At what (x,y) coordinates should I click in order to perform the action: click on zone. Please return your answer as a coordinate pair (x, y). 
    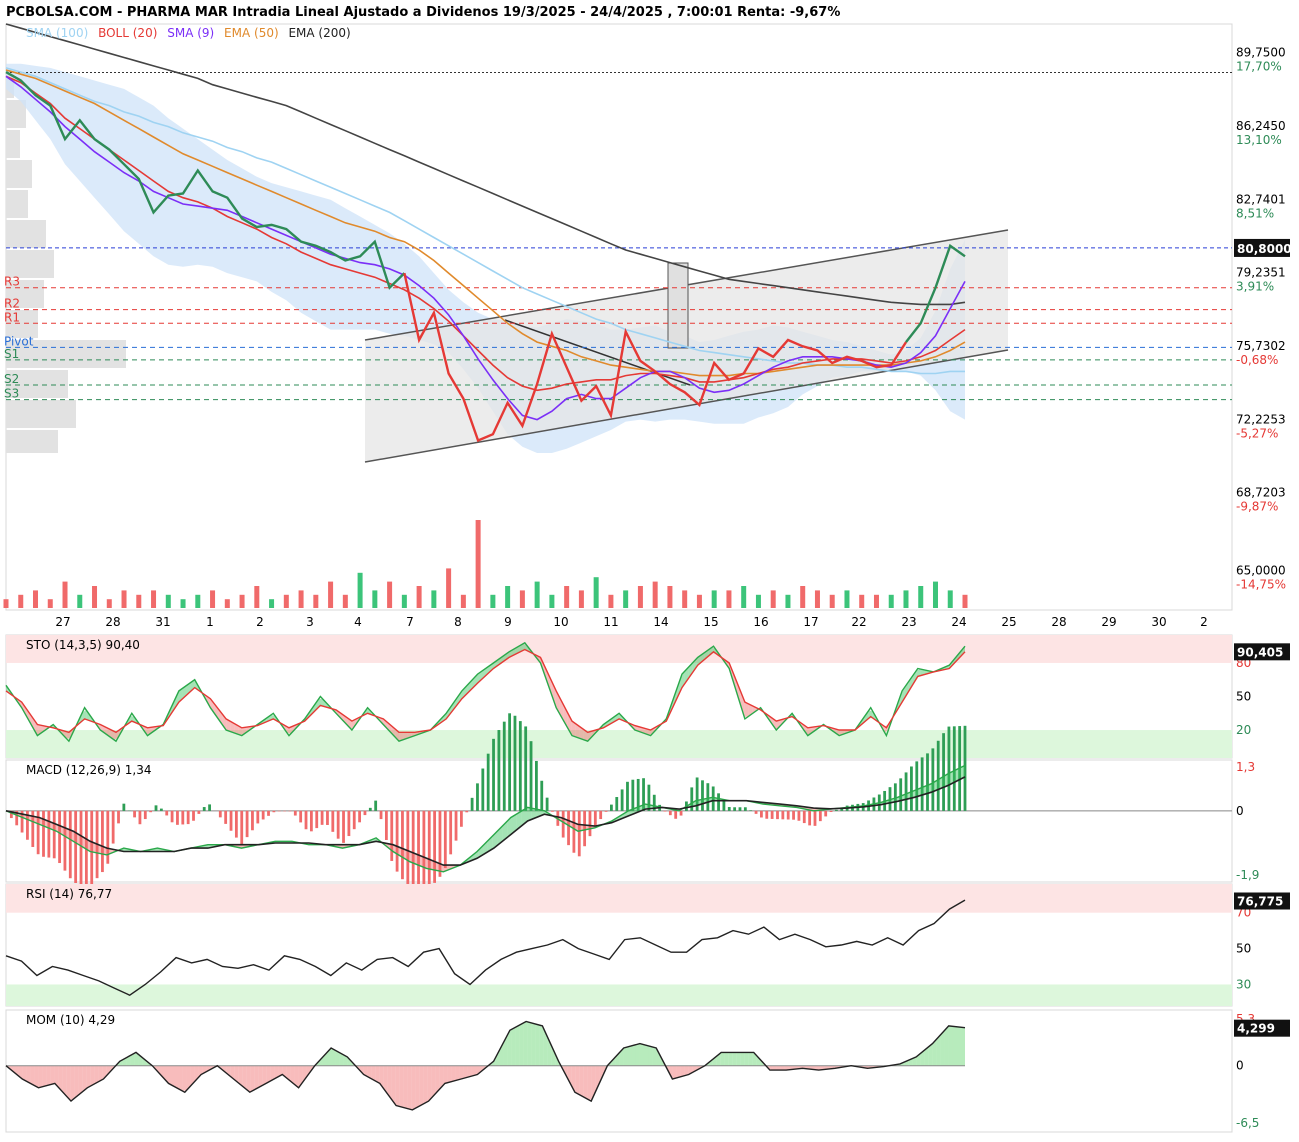
    Looking at the image, I should click on (619, 649).